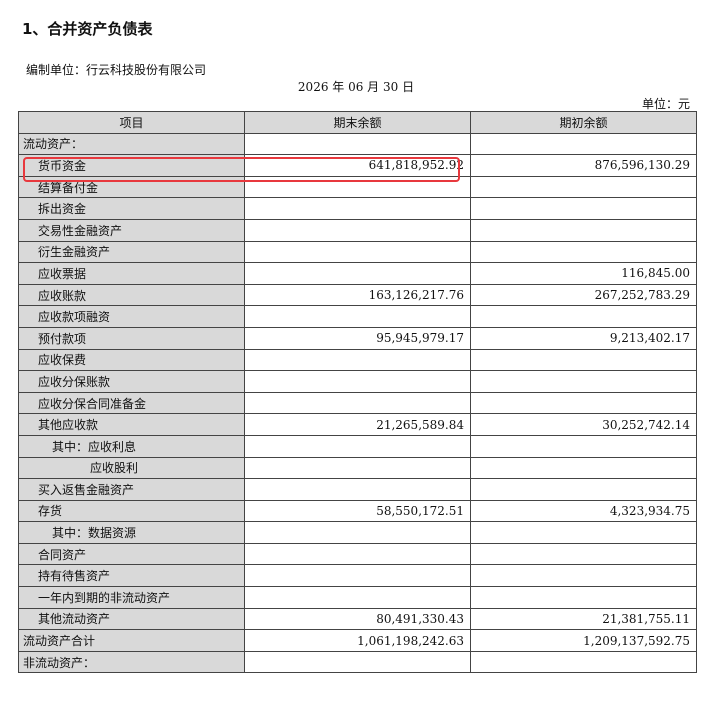 Image resolution: width=712 pixels, height=708 pixels. I want to click on header-ending-balance: 期末余额, so click(357, 122).